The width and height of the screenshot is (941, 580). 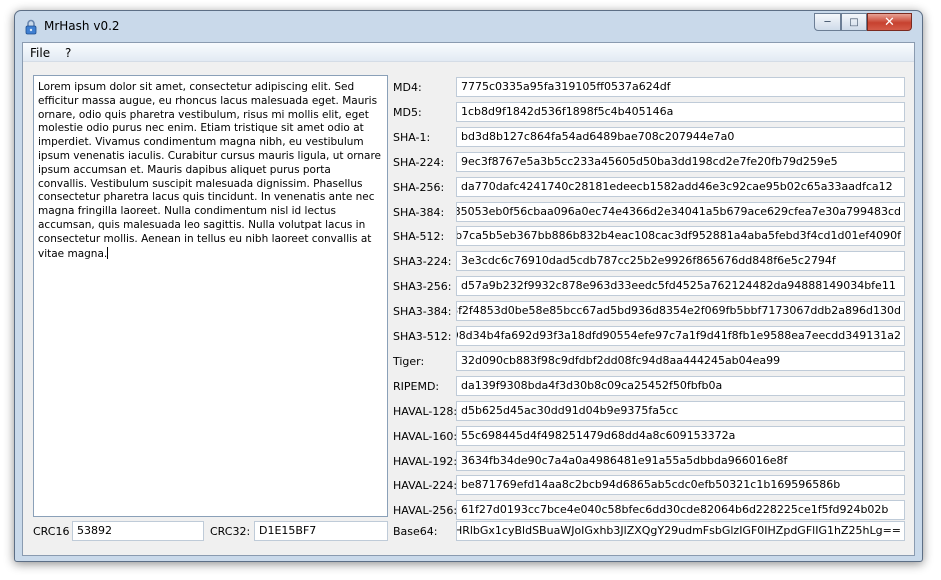 What do you see at coordinates (425, 511) in the screenshot?
I see `hash-label: HAVAL-256:` at bounding box center [425, 511].